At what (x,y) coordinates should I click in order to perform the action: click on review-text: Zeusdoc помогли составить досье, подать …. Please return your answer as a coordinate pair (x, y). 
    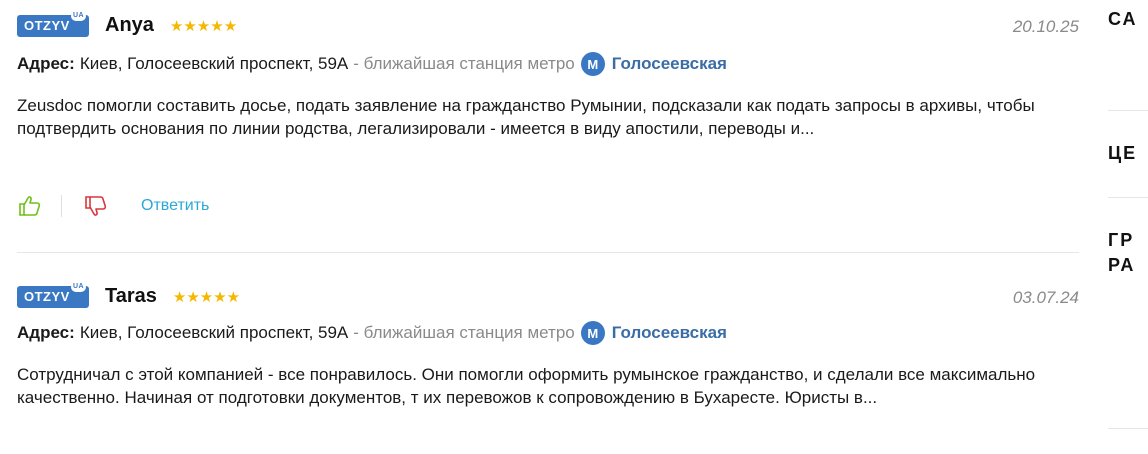
    Looking at the image, I should click on (526, 117).